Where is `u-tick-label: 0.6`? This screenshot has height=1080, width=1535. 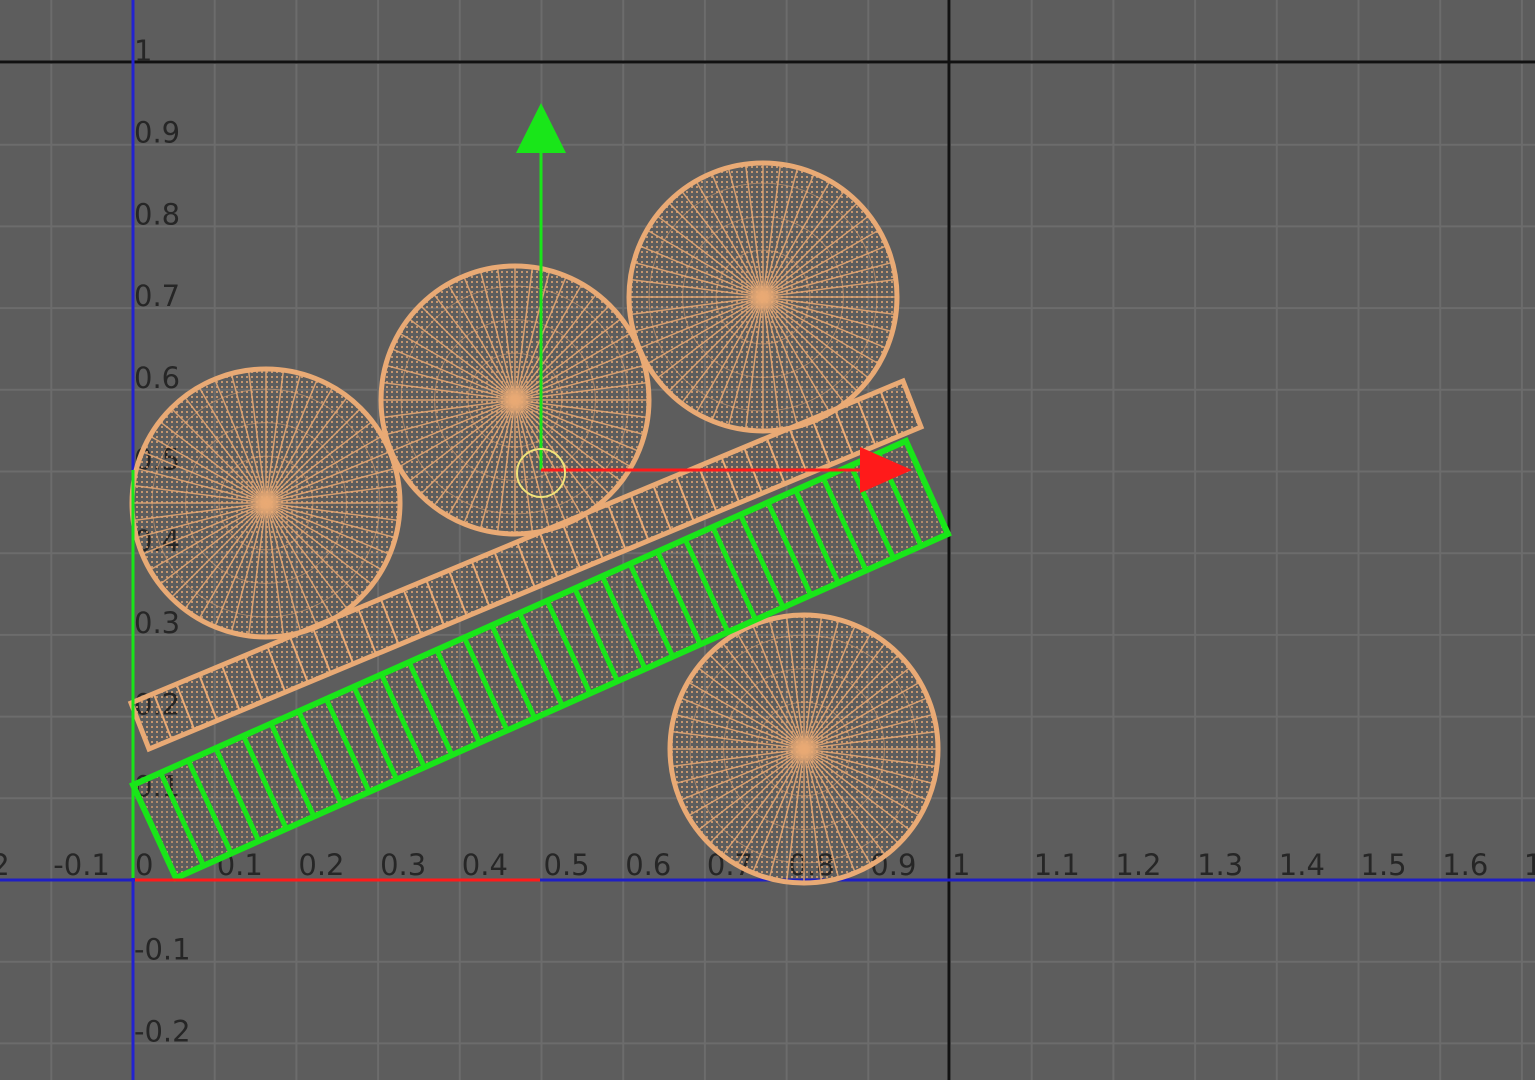
u-tick-label: 0.6 is located at coordinates (648, 865).